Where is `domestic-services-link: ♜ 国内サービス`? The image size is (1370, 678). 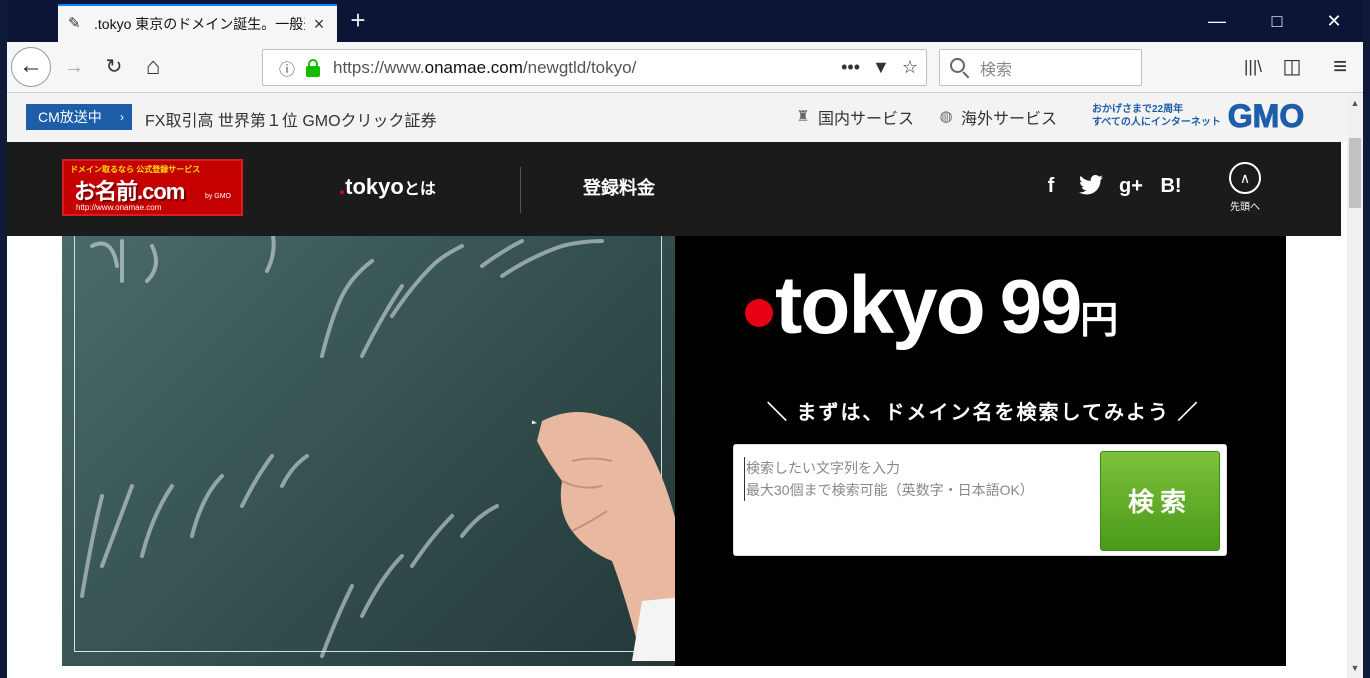
domestic-services-link: ♜ 国内サービス is located at coordinates (854, 117).